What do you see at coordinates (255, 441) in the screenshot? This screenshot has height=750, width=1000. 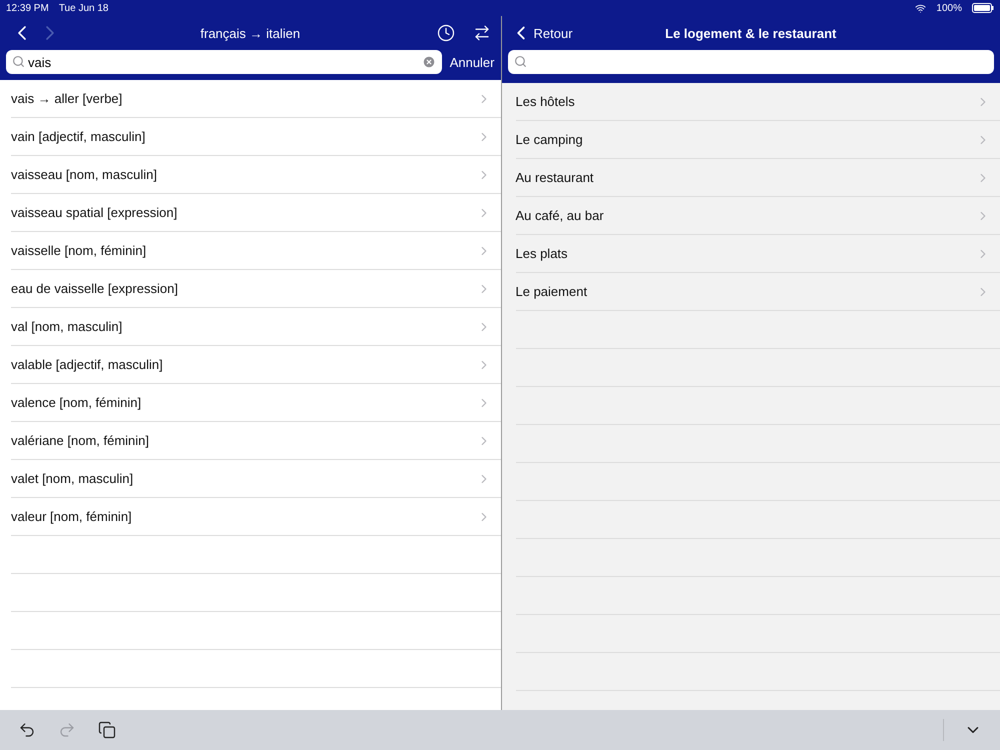 I see `result-row: valériane [nom, féminin]` at bounding box center [255, 441].